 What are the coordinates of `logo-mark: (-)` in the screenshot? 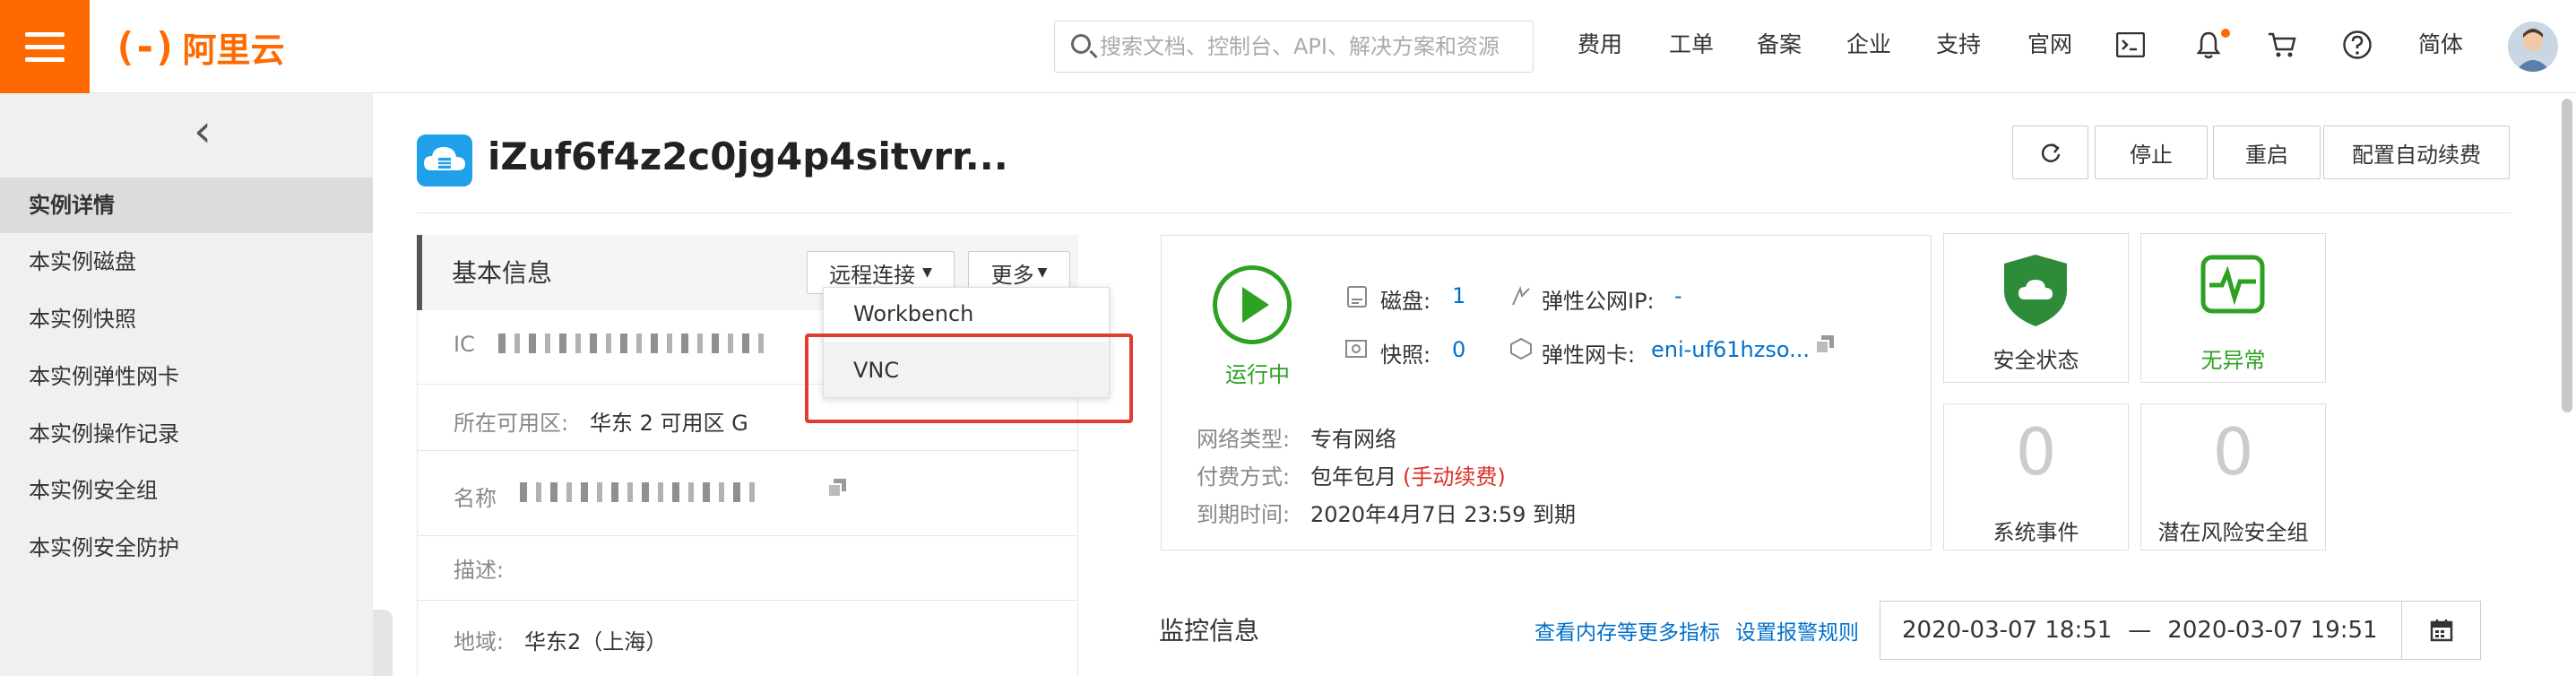 It's located at (145, 47).